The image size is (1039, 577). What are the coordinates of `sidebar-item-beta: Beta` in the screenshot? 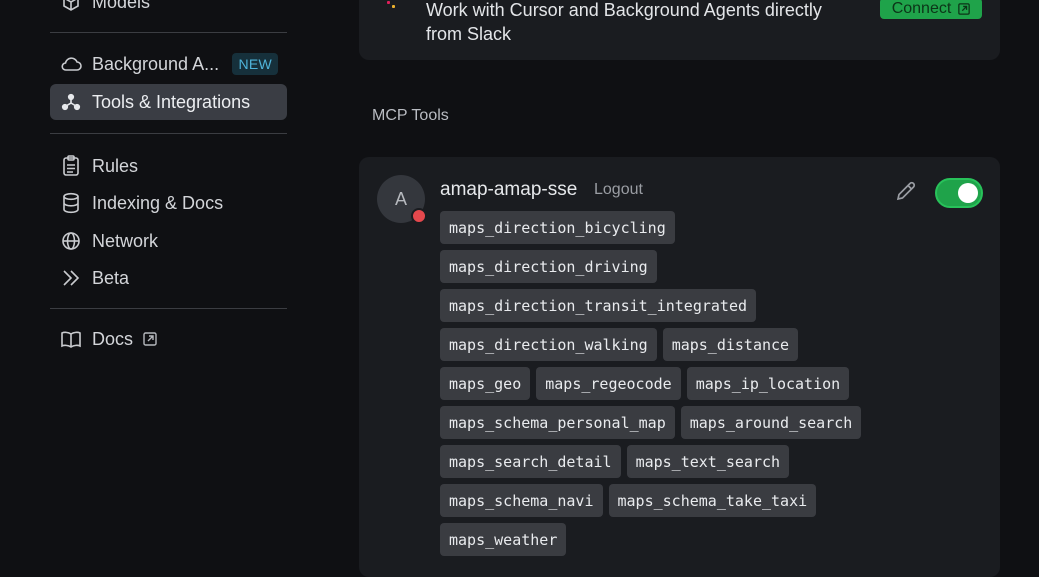 It's located at (168, 278).